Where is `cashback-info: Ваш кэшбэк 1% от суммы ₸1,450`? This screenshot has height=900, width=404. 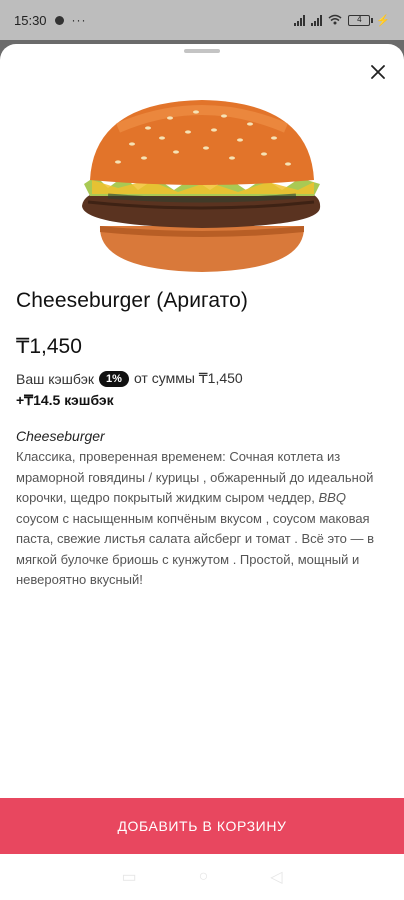
cashback-info: Ваш кэшбэк 1% от суммы ₸1,450 is located at coordinates (129, 378).